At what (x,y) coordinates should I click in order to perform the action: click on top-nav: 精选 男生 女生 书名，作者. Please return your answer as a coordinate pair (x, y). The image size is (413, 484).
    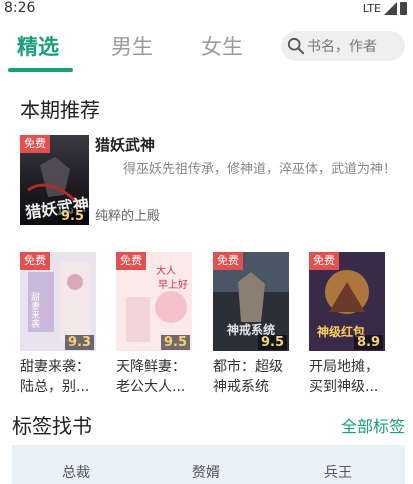
    Looking at the image, I should click on (206, 48).